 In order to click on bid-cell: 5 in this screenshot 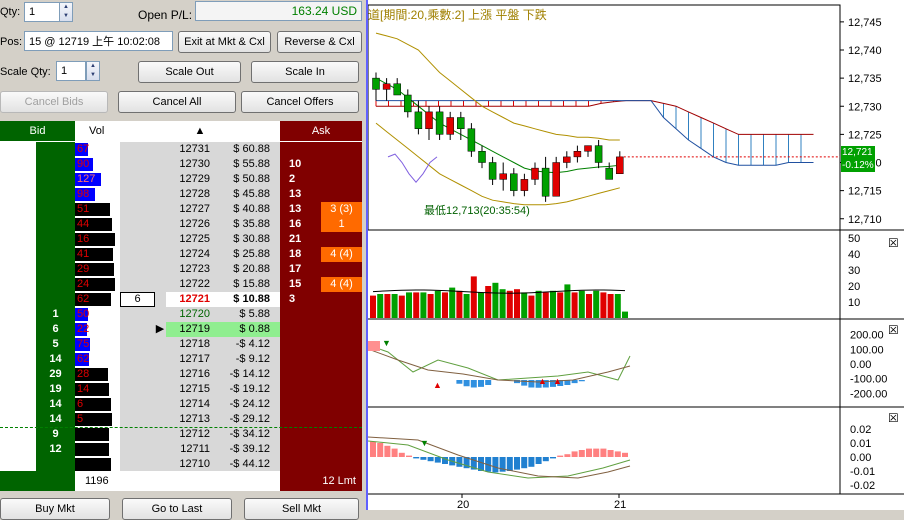, I will do `click(55, 344)`.